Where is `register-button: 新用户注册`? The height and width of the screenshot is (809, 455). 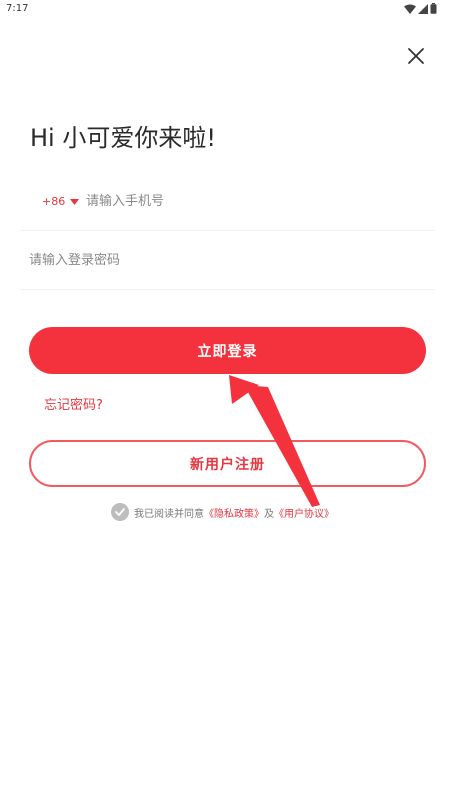
register-button: 新用户注册 is located at coordinates (227, 463).